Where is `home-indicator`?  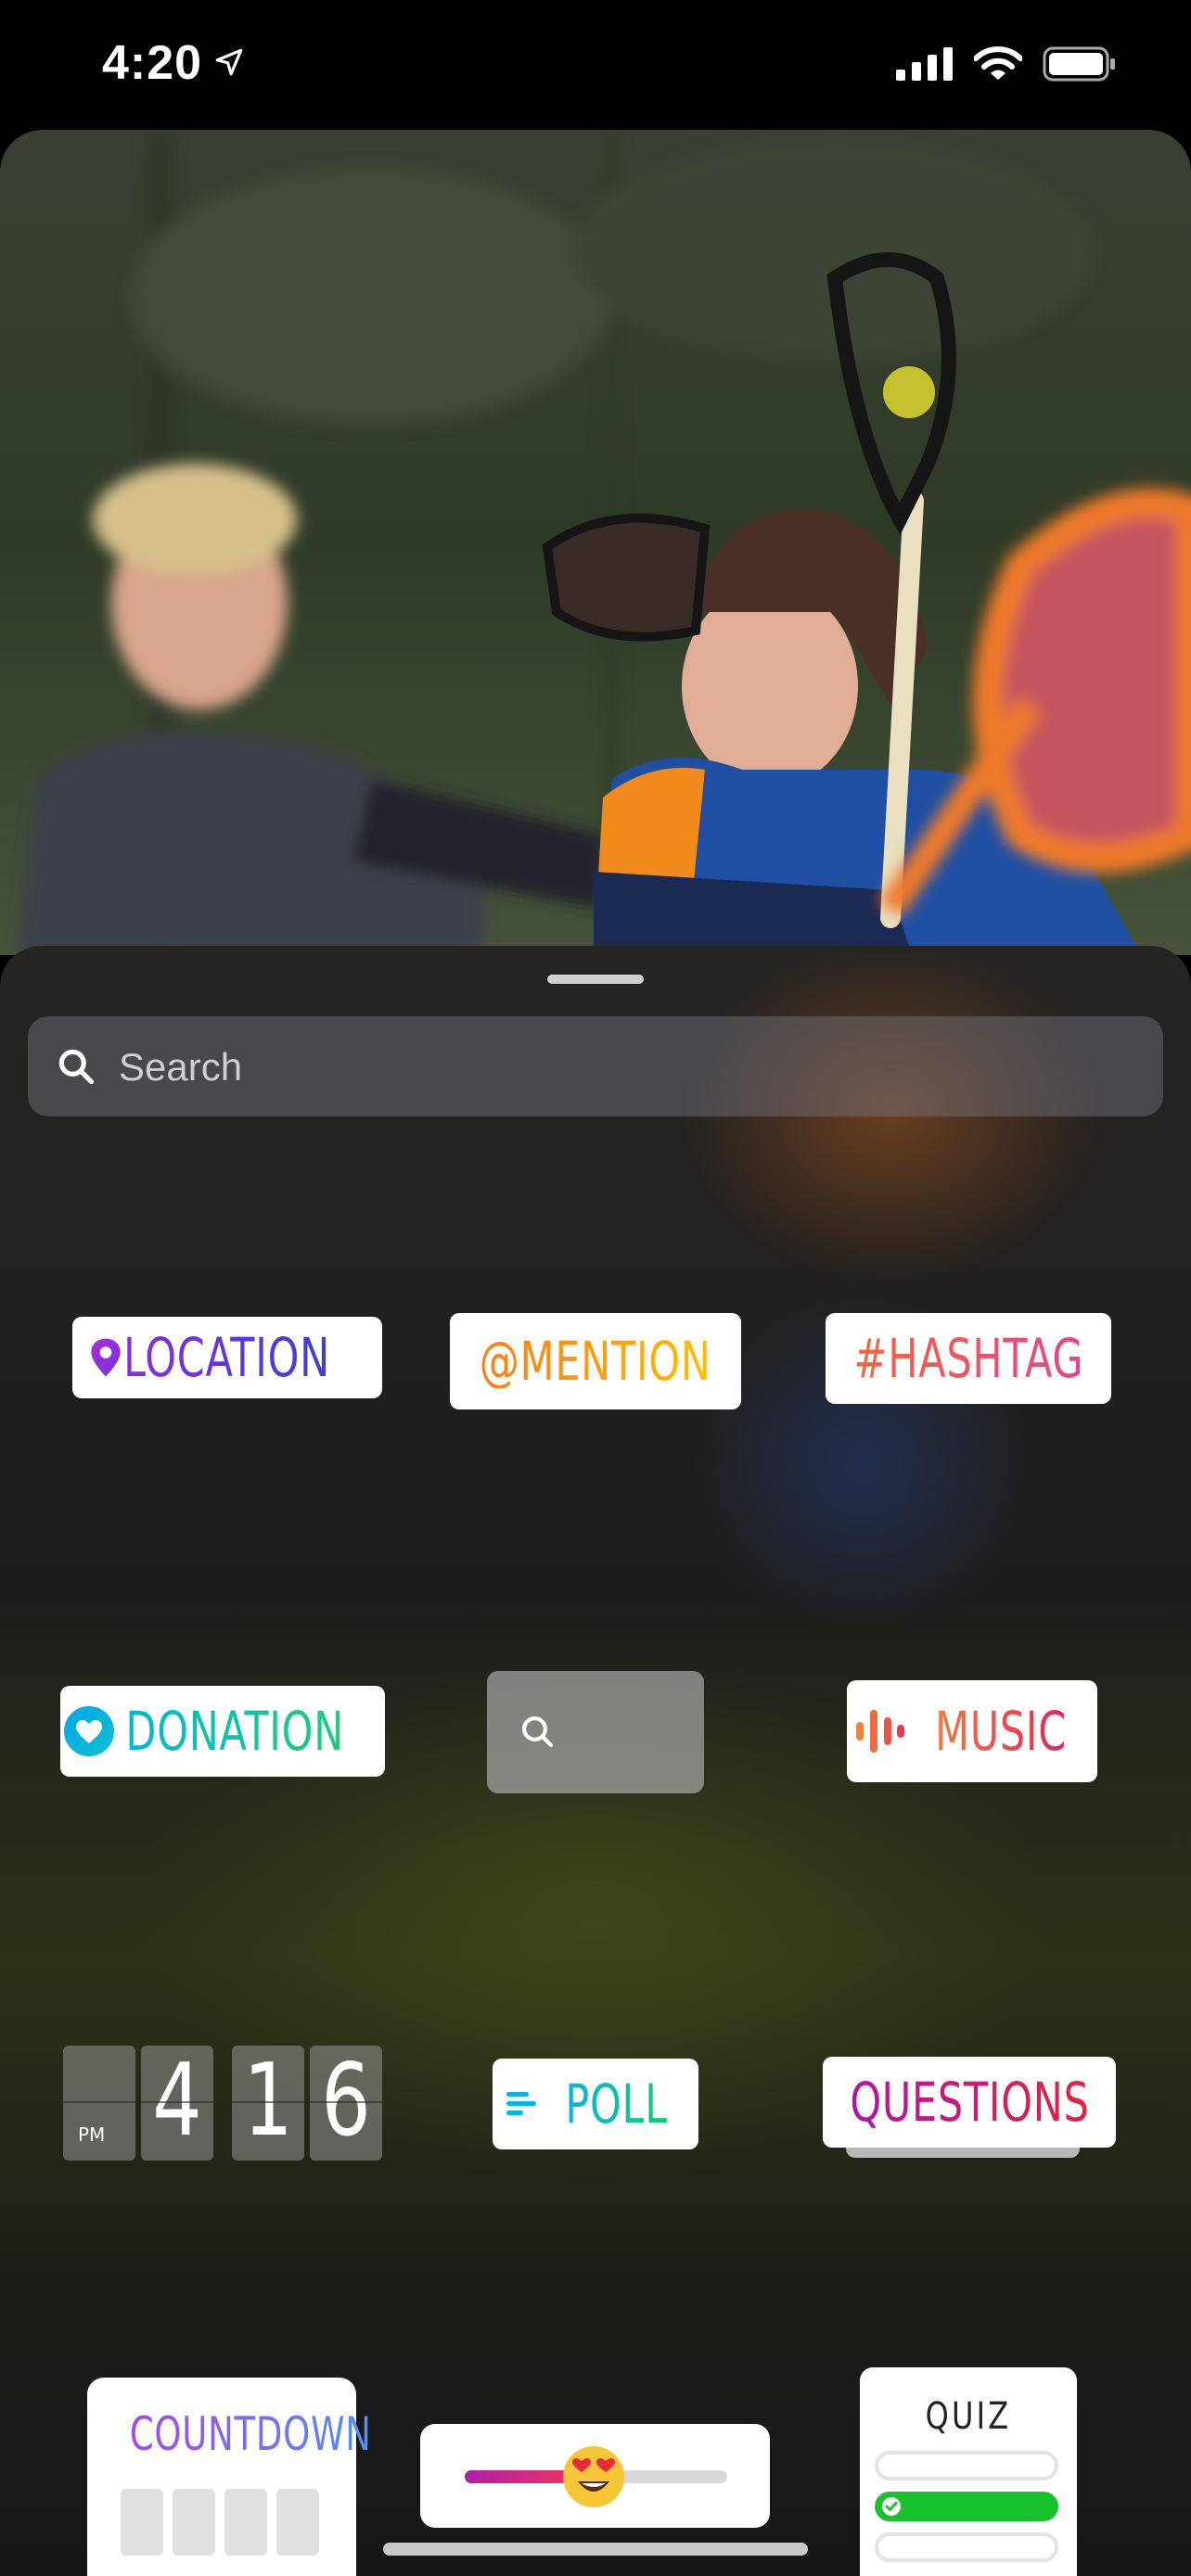 home-indicator is located at coordinates (595, 2549).